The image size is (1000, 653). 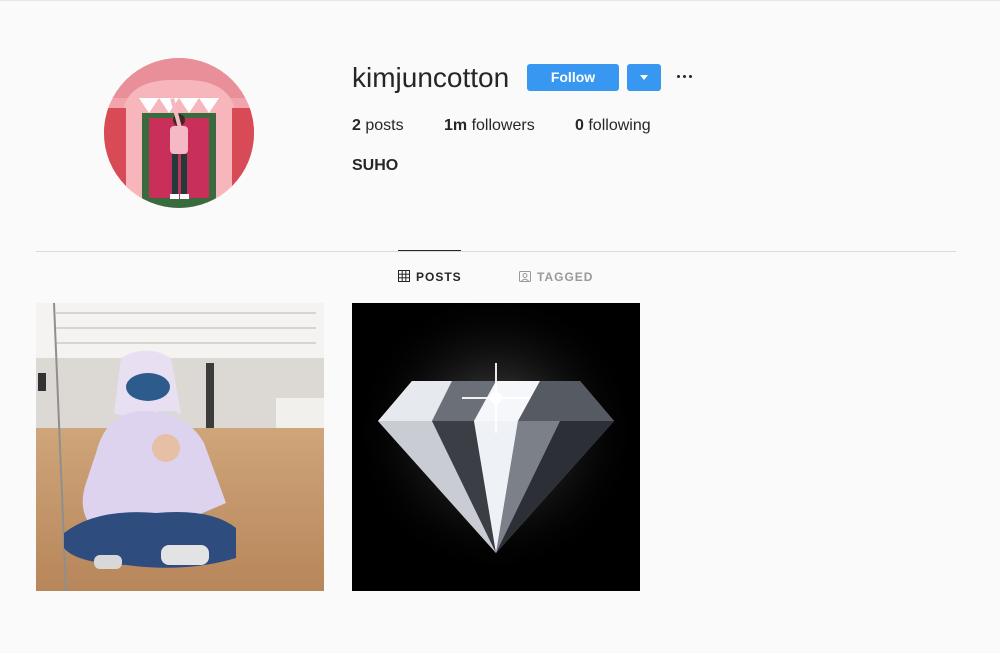 I want to click on followers-count-value: 1m, so click(x=456, y=125).